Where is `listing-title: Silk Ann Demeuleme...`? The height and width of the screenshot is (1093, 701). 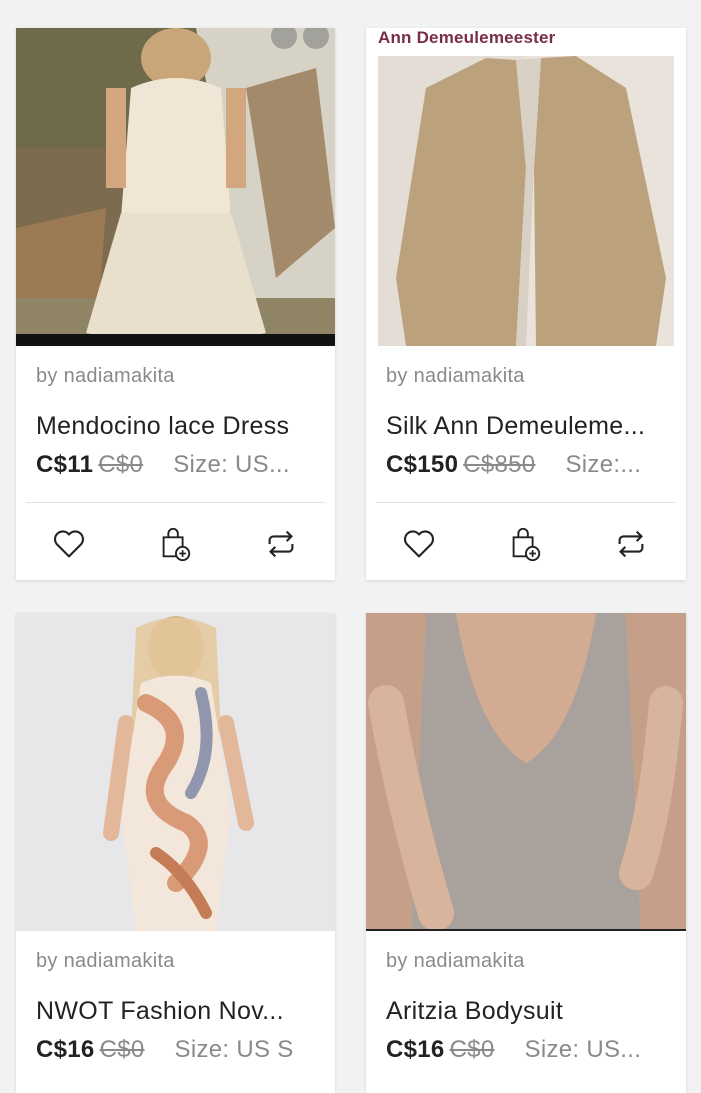
listing-title: Silk Ann Demeuleme... is located at coordinates (528, 426).